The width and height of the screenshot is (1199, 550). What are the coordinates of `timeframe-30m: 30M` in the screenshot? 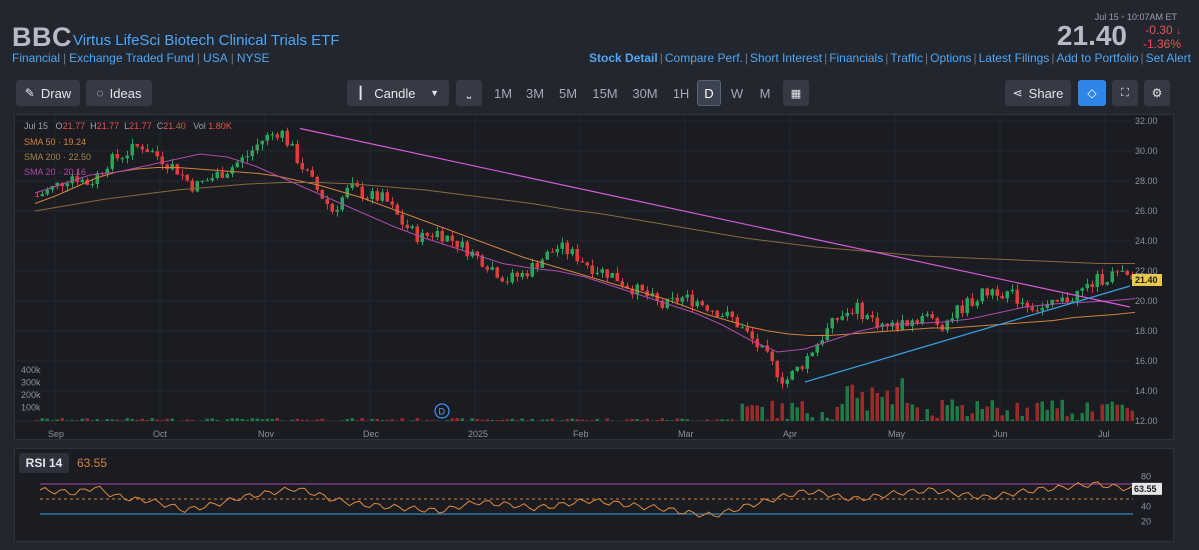 It's located at (645, 93).